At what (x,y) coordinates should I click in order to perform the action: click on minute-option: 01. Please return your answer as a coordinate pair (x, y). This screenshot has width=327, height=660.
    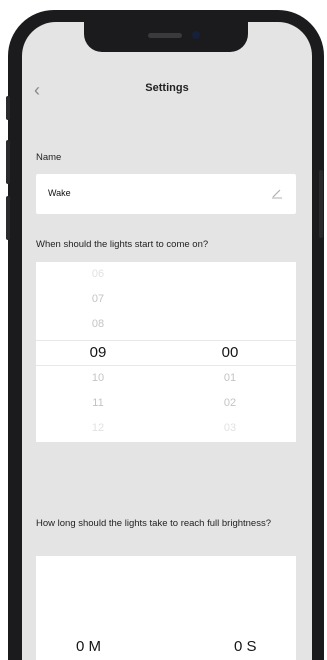
    Looking at the image, I should click on (230, 378).